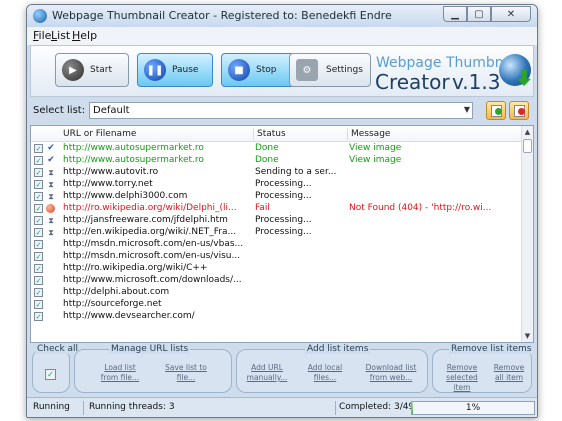 This screenshot has width=562, height=421. What do you see at coordinates (277, 304) in the screenshot?
I see `list-item: ✓ http://sourceforge.net` at bounding box center [277, 304].